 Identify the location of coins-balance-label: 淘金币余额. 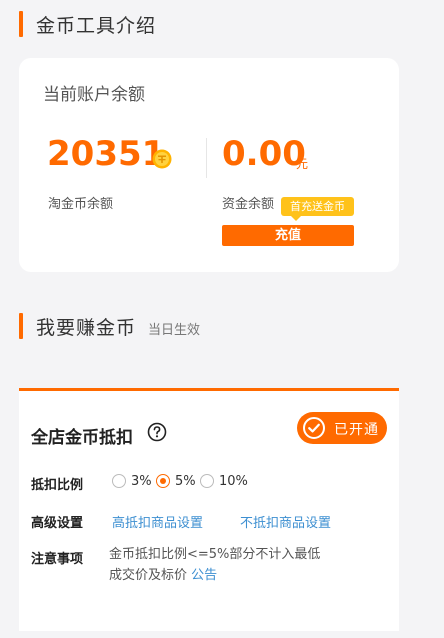
(81, 204).